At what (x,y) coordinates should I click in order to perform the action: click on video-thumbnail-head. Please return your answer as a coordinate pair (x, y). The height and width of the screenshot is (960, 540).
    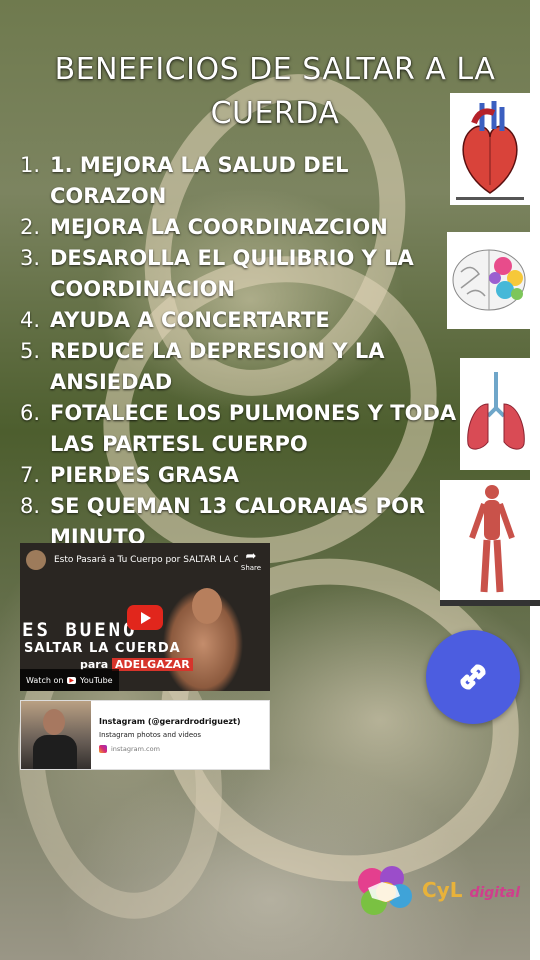
    Looking at the image, I should click on (207, 606).